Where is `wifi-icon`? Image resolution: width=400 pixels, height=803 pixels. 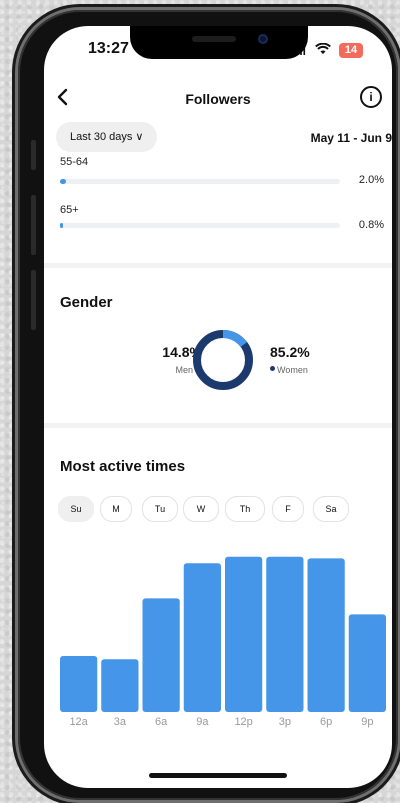 wifi-icon is located at coordinates (323, 50).